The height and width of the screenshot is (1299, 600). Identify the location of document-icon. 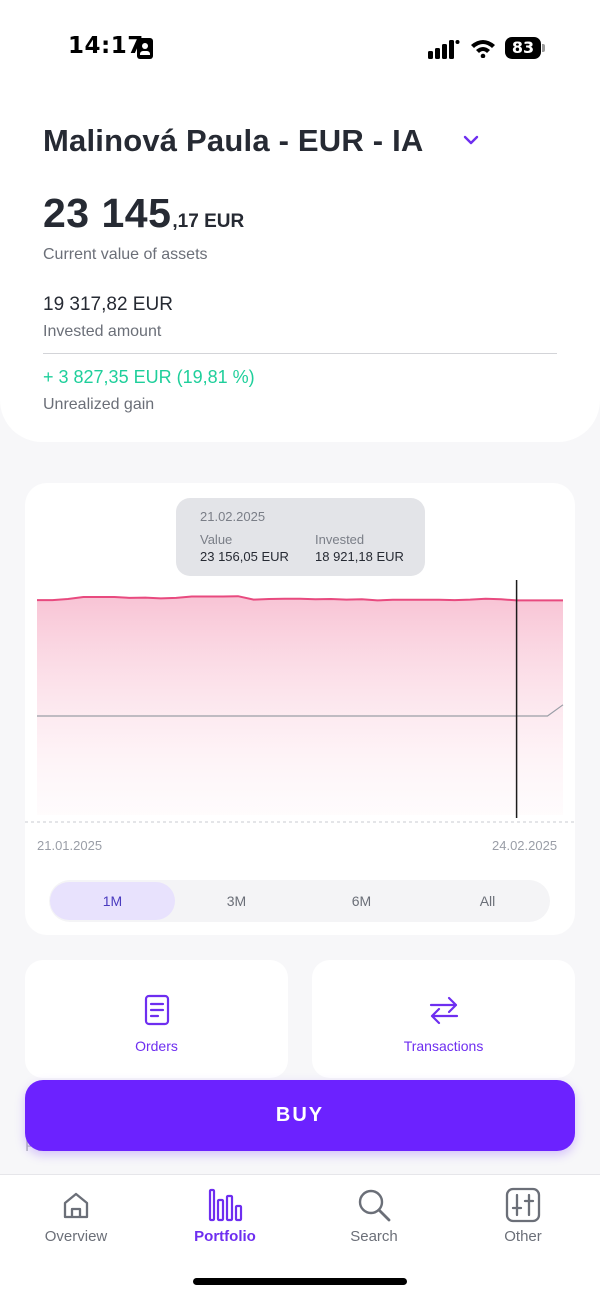
(156, 1010).